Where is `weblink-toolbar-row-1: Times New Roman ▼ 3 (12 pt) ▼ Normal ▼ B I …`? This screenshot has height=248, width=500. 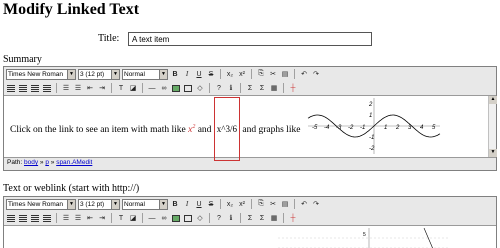
weblink-toolbar-row-1: Times New Roman ▼ 3 (12 pt) ▼ Normal ▼ B I … is located at coordinates (250, 204).